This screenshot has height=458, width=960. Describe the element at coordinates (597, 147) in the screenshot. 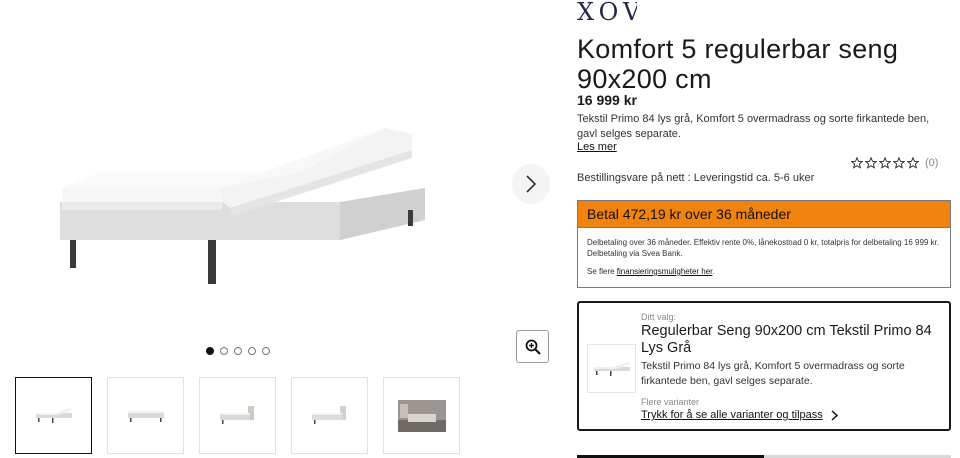

I see `read-more-link: Les mer` at that location.